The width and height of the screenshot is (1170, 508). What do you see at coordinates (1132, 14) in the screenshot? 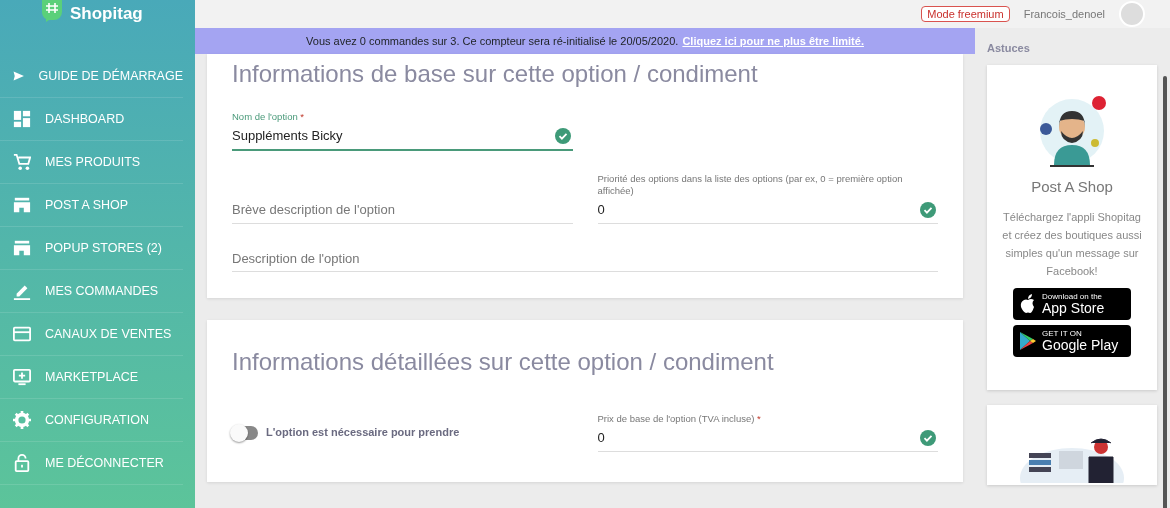
I see `avatar` at bounding box center [1132, 14].